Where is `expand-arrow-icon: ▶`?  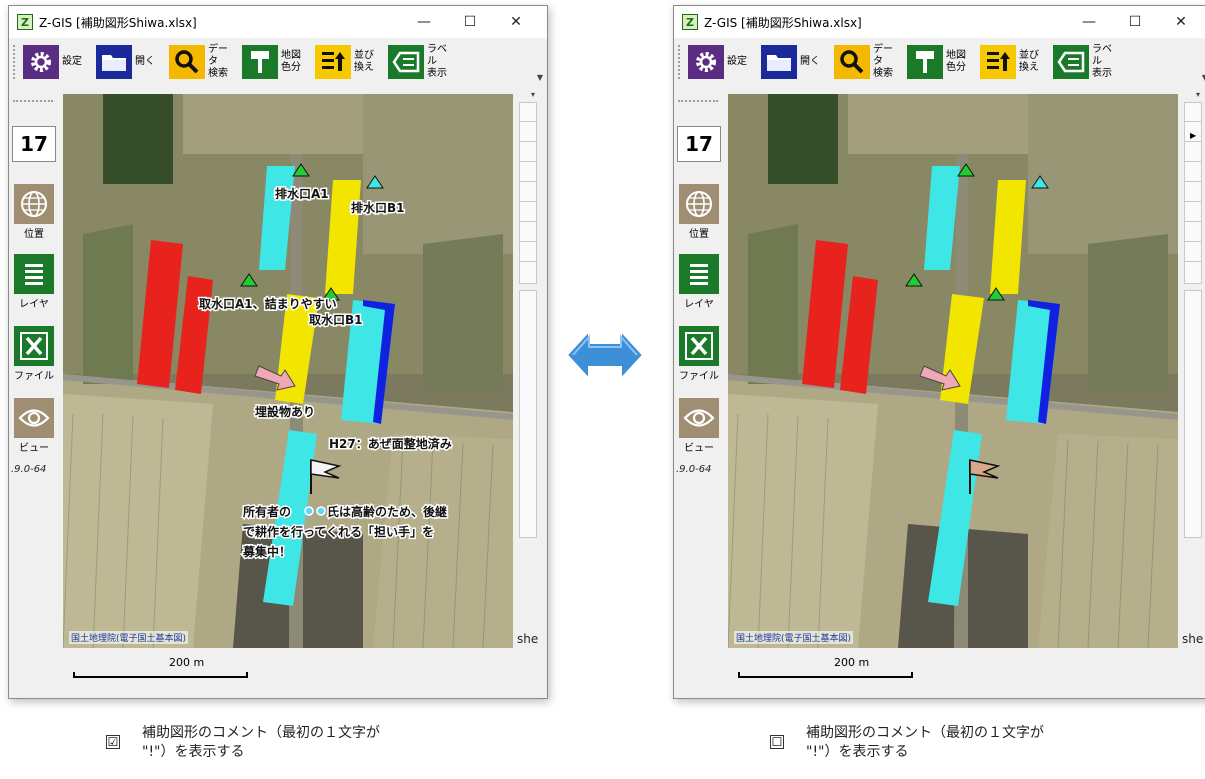
expand-arrow-icon: ▶ is located at coordinates (1193, 135).